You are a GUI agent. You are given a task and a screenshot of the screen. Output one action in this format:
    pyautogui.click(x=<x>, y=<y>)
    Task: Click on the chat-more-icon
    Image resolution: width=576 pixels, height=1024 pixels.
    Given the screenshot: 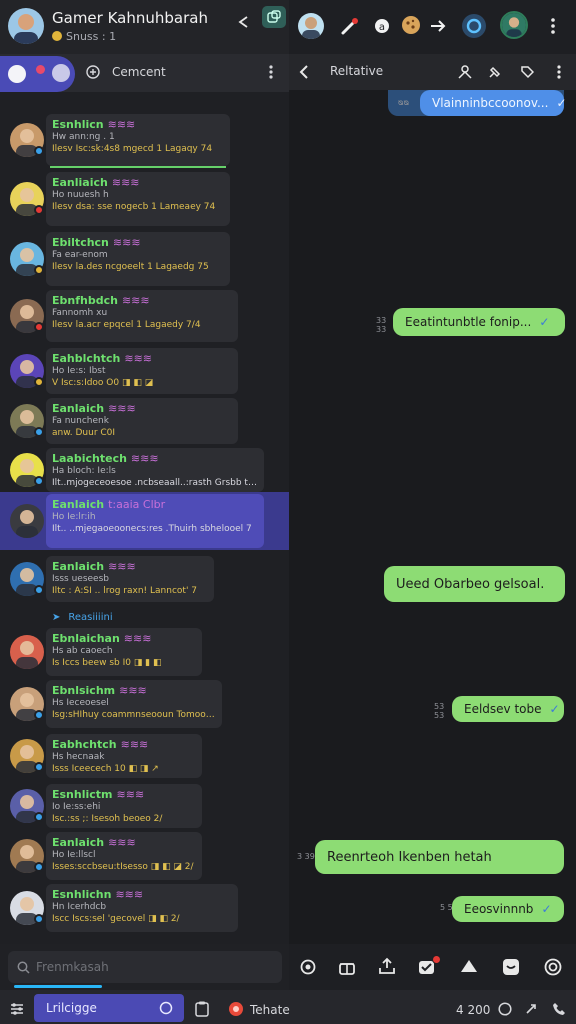 What is the action you would take?
    pyautogui.click(x=559, y=72)
    